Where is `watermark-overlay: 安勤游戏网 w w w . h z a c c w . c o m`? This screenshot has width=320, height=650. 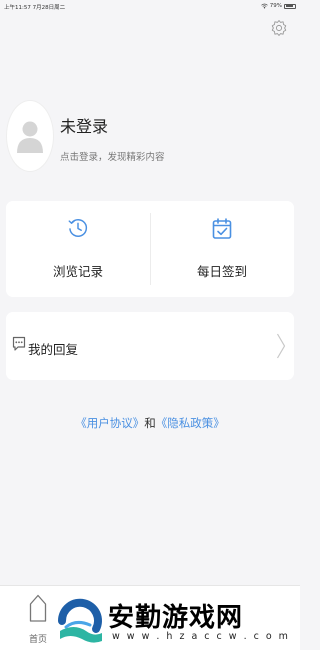
watermark-overlay: 安勤游戏网 w w w . h z a c c w . c o m is located at coordinates (175, 622).